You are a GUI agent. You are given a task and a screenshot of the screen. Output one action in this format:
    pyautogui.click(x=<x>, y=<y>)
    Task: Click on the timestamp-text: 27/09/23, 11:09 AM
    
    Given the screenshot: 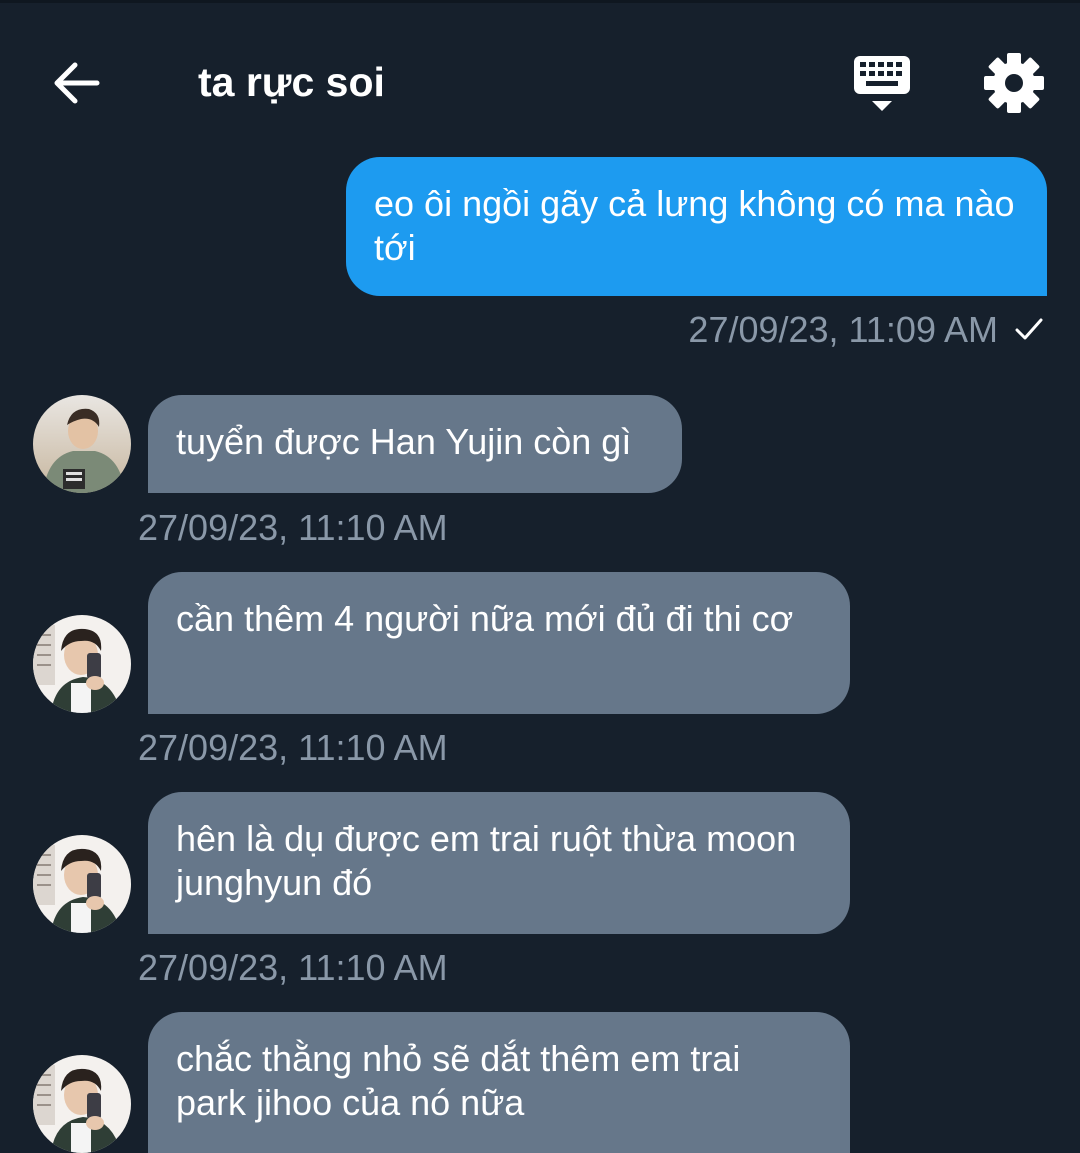 What is the action you would take?
    pyautogui.click(x=843, y=329)
    